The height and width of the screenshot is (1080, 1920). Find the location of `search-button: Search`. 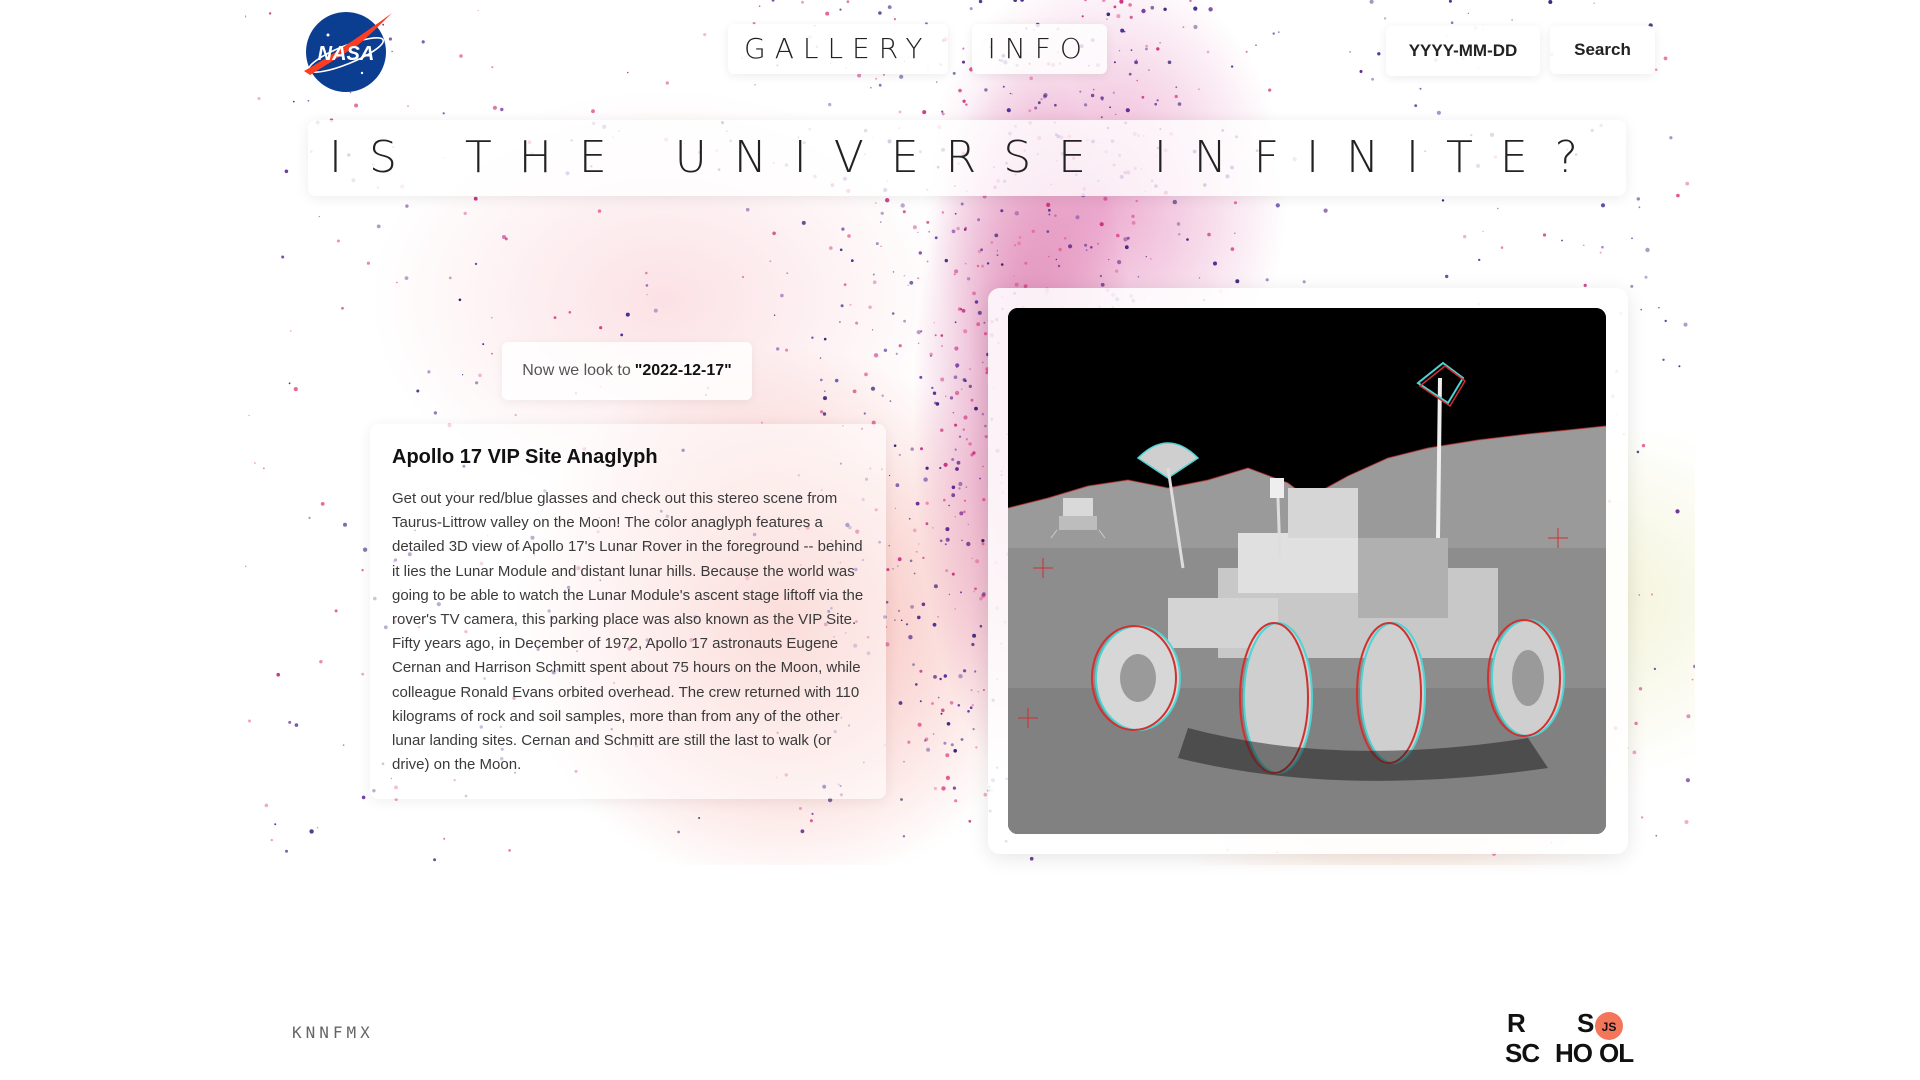

search-button: Search is located at coordinates (1602, 50).